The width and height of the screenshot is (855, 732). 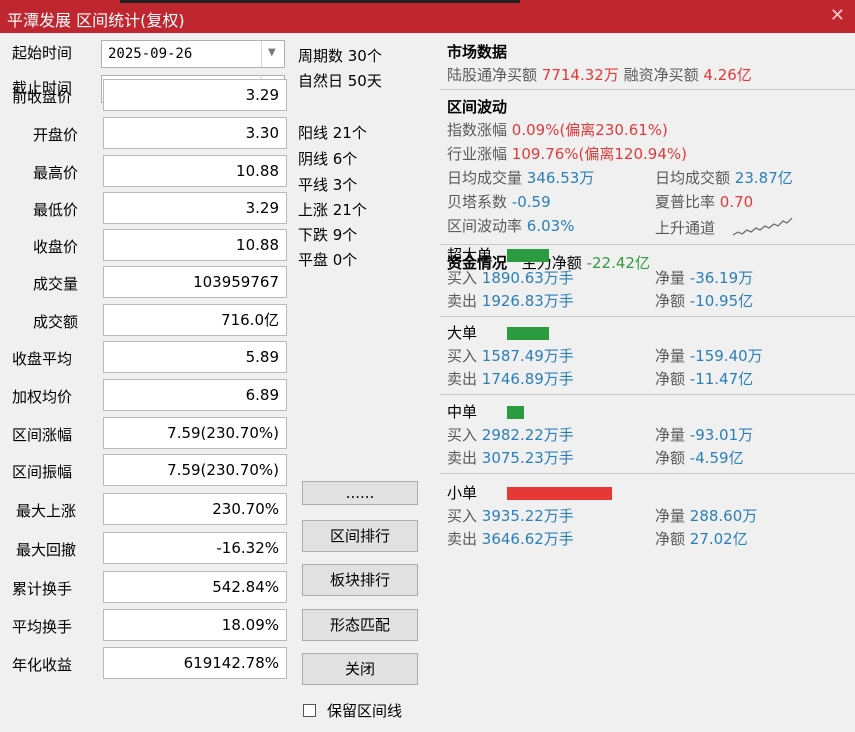 I want to click on stat-value-field: 18.09%, so click(x=195, y=625).